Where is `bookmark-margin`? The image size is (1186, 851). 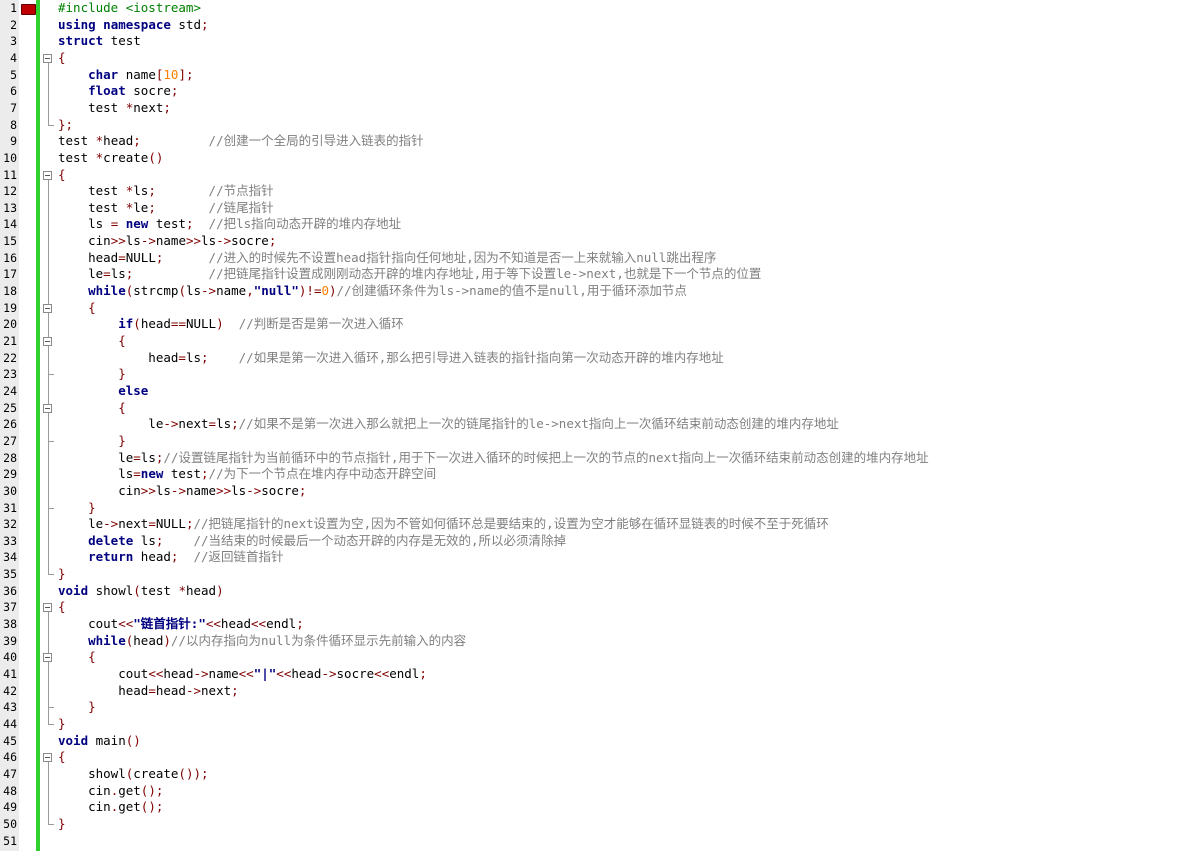 bookmark-margin is located at coordinates (27, 425).